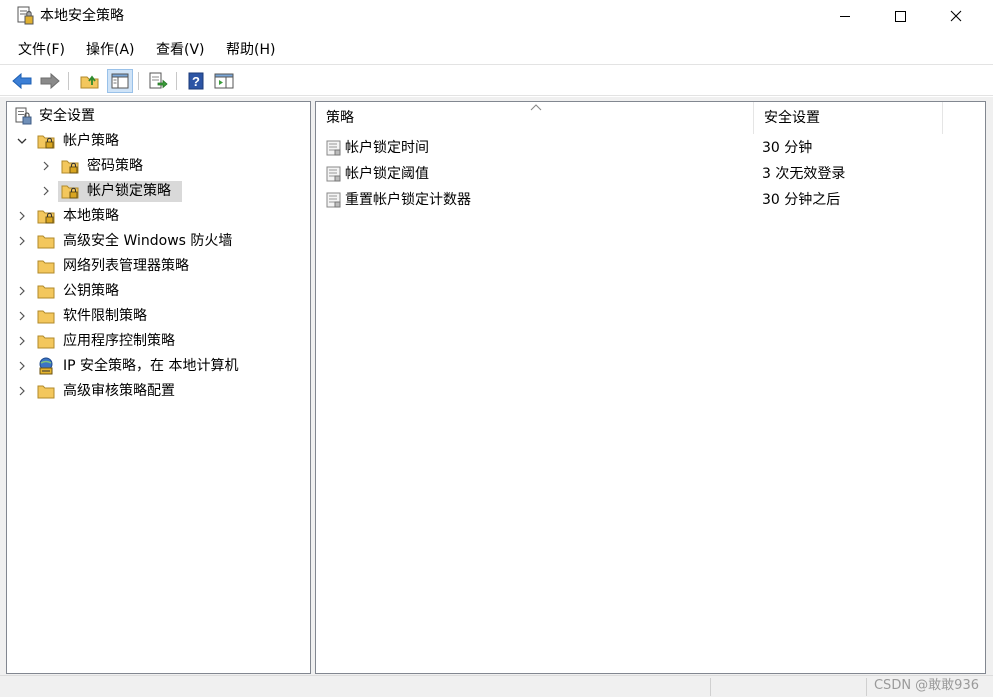 Image resolution: width=993 pixels, height=697 pixels. I want to click on help-button: ?, so click(196, 81).